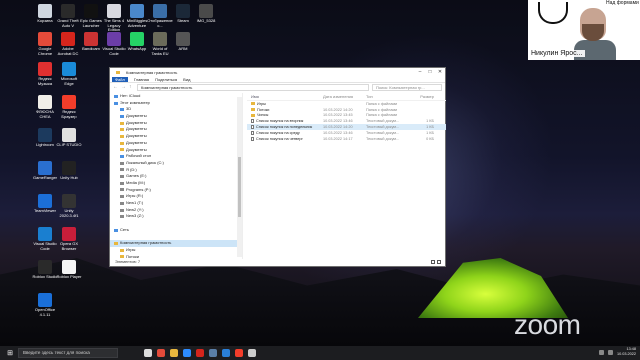 This screenshot has width=640, height=360. I want to click on taskbar-unity-icon, so click(252, 353).